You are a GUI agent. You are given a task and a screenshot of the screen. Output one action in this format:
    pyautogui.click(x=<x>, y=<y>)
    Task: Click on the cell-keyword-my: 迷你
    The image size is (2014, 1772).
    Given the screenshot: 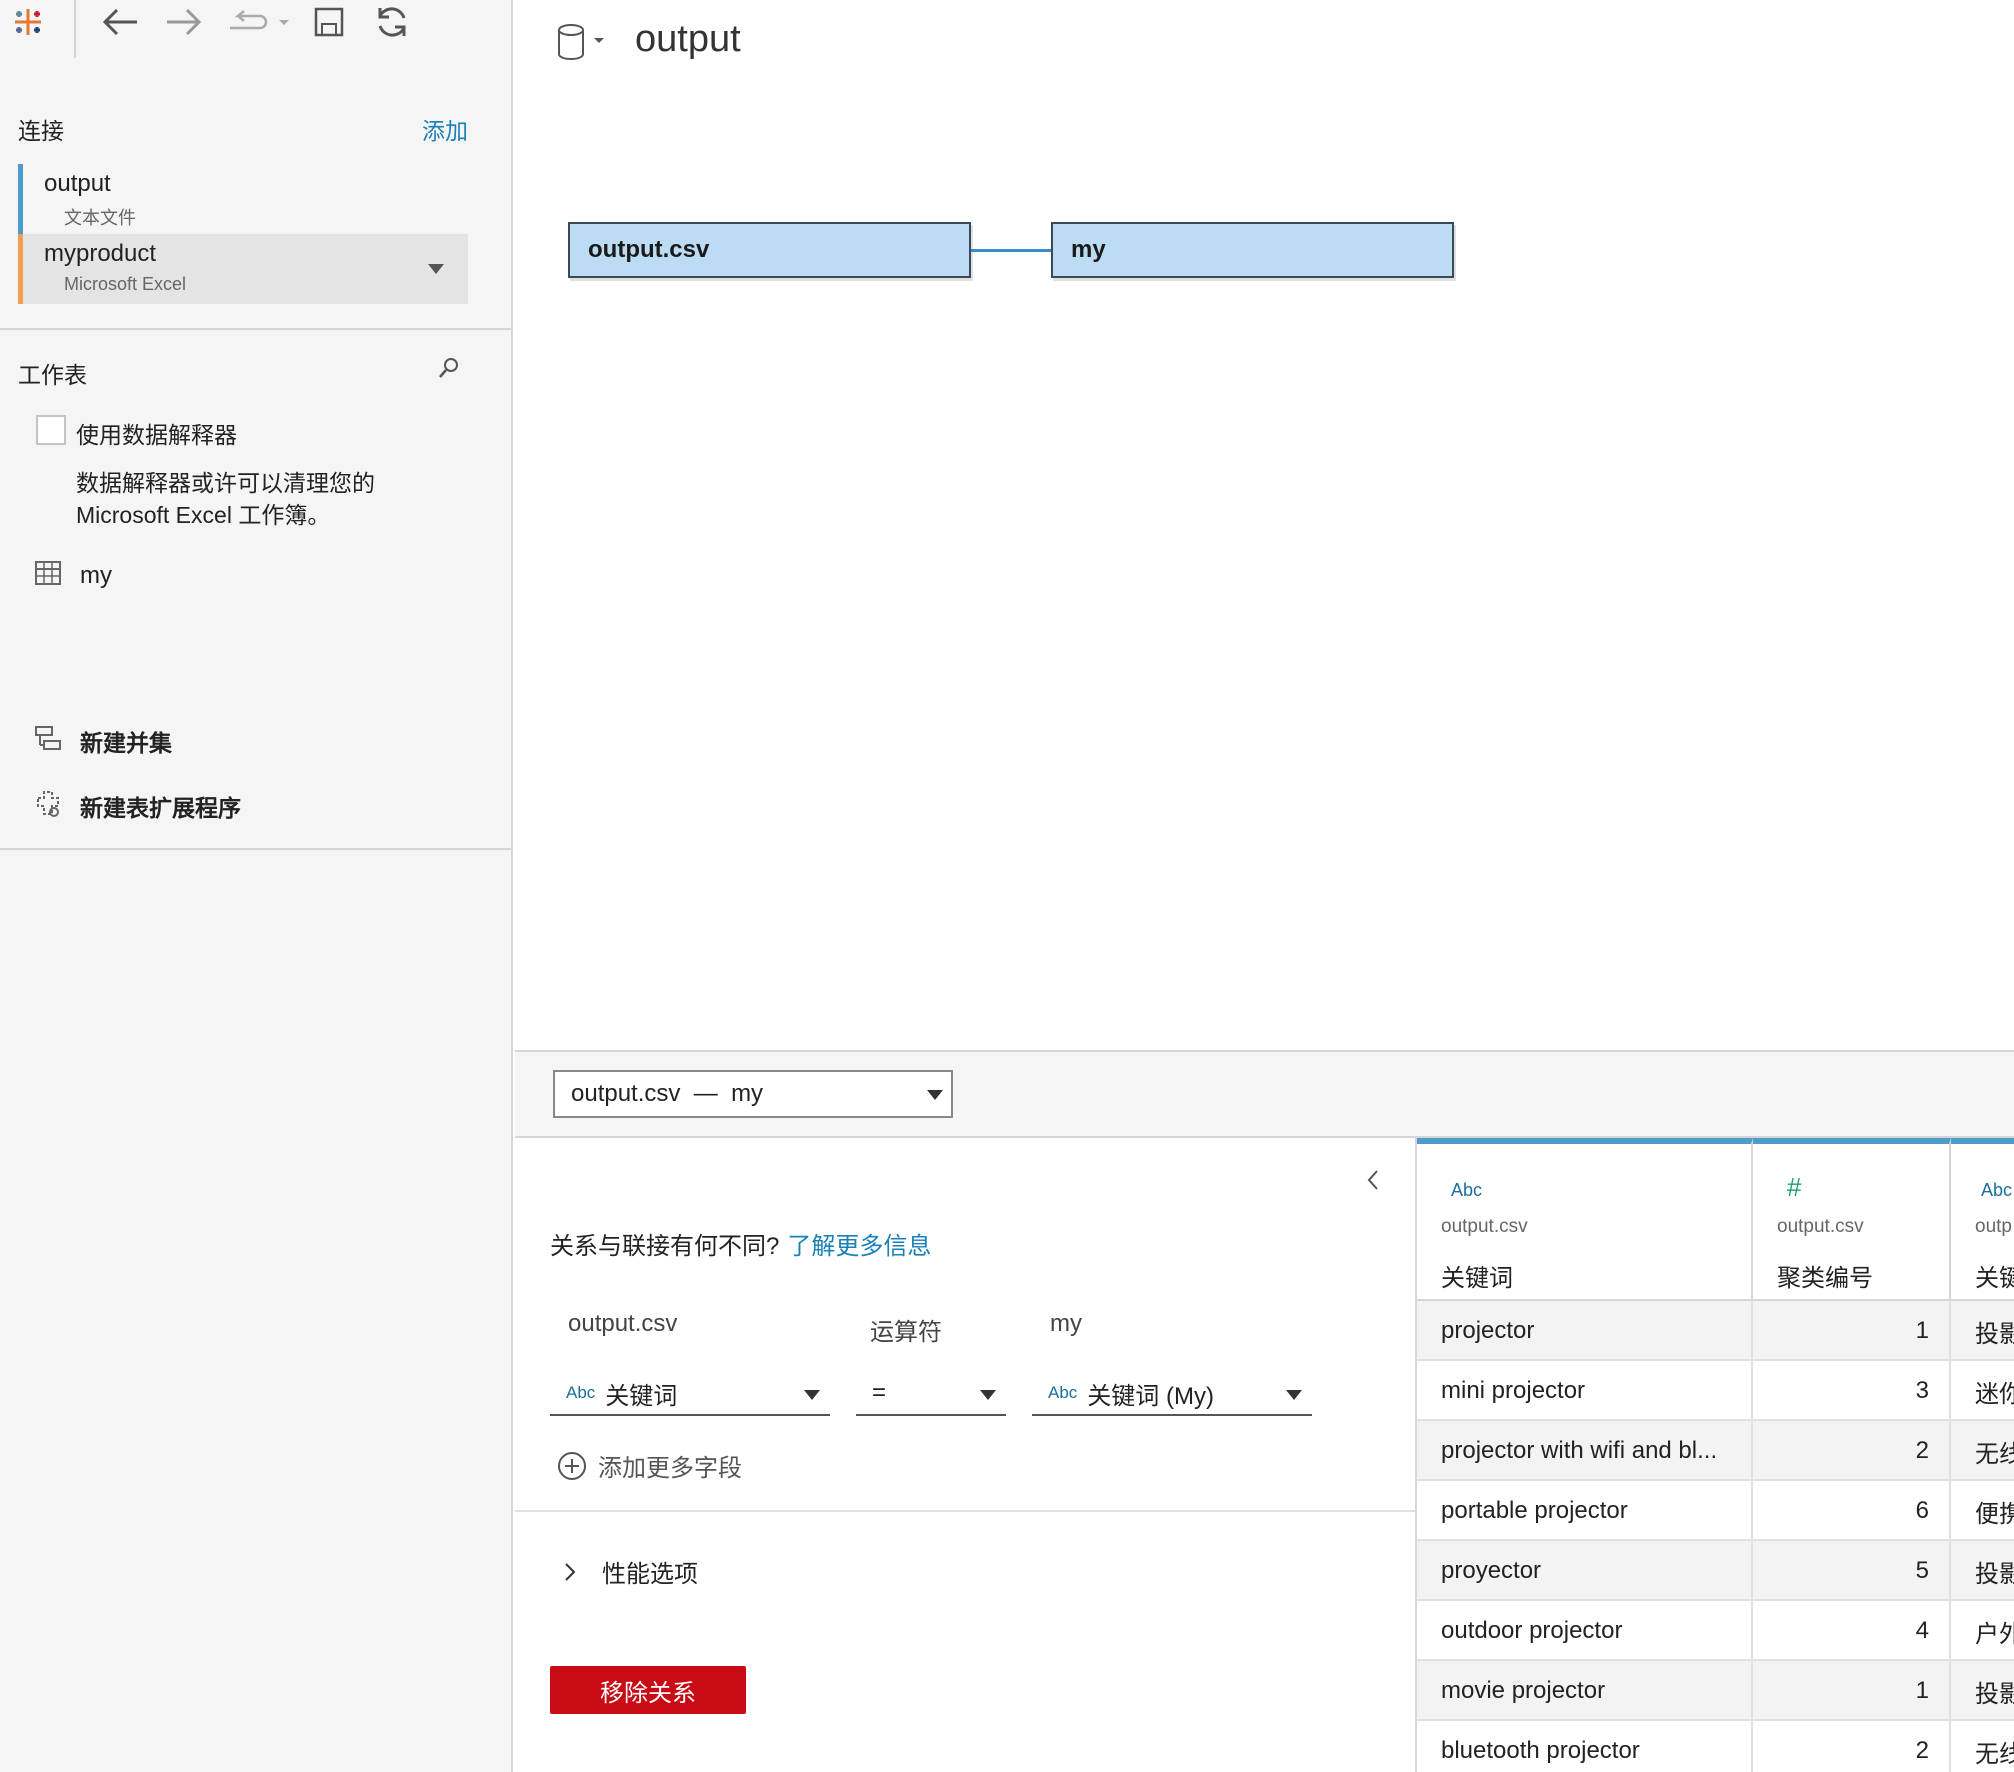 What is the action you would take?
    pyautogui.click(x=1982, y=1391)
    